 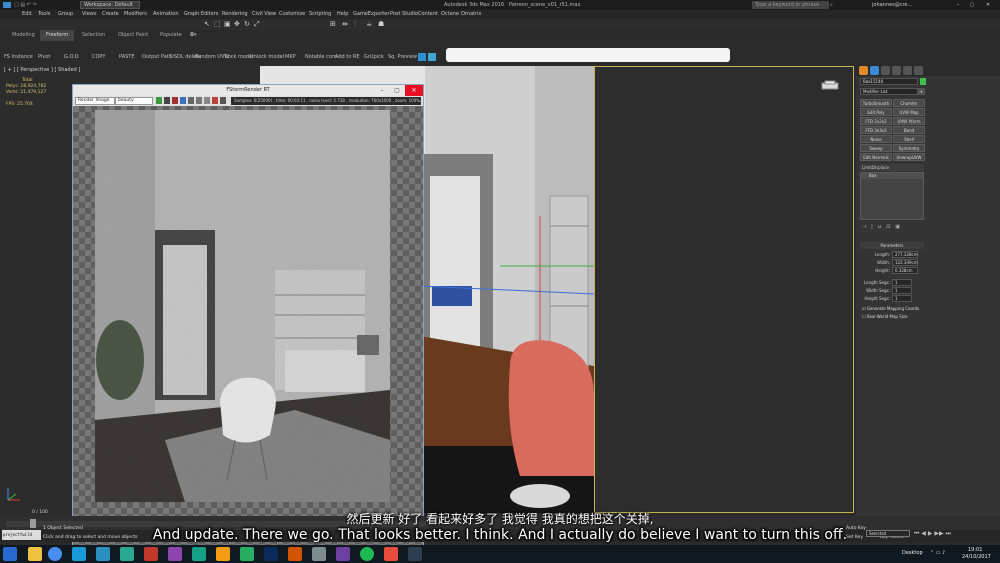 I want to click on render-window-close-icon: ✕, so click(x=414, y=90).